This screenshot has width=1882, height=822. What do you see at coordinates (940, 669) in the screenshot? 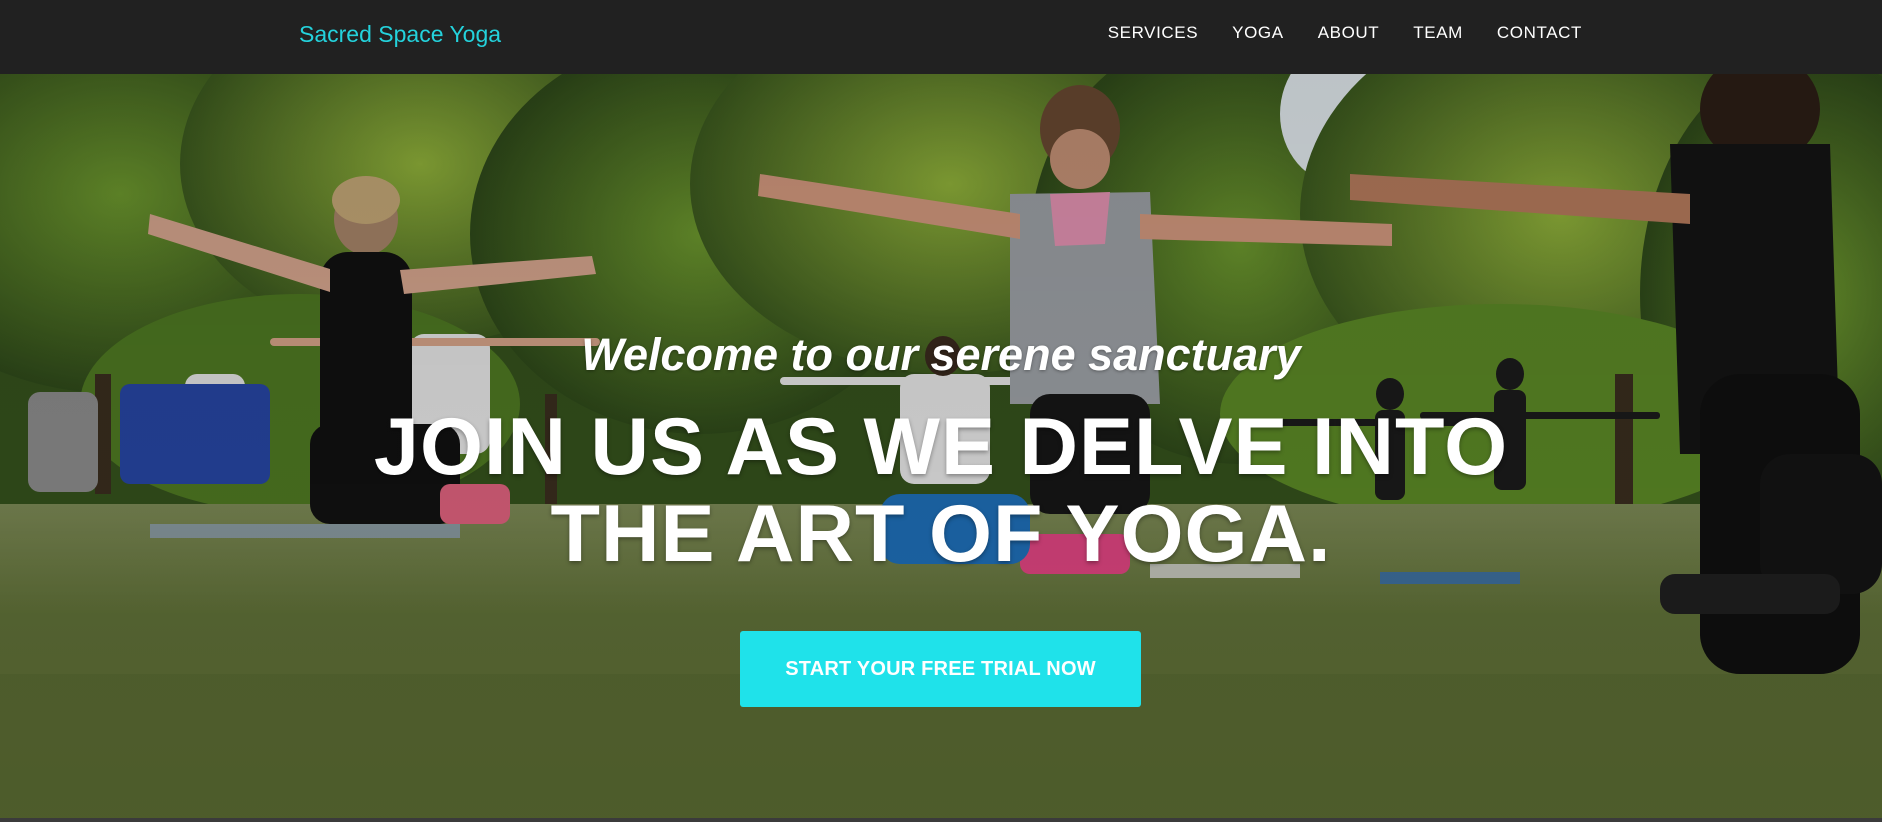
I see `free-trial-button: START YOUR FREE TRIAL NOW` at bounding box center [940, 669].